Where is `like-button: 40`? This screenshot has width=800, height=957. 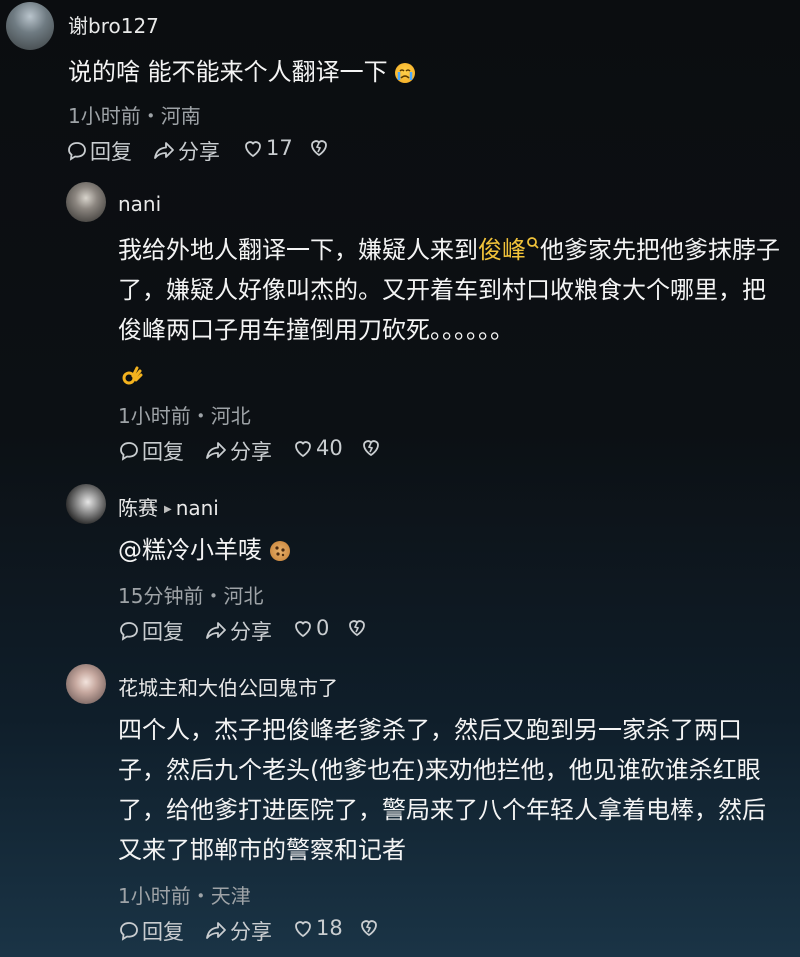 like-button: 40 is located at coordinates (317, 448).